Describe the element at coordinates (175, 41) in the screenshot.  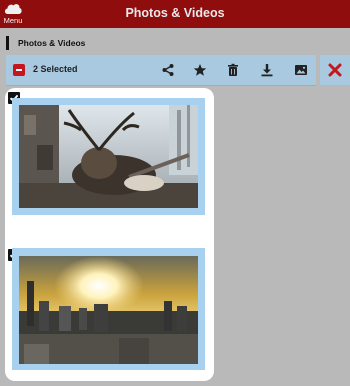
I see `section-header: Photos & Videos` at that location.